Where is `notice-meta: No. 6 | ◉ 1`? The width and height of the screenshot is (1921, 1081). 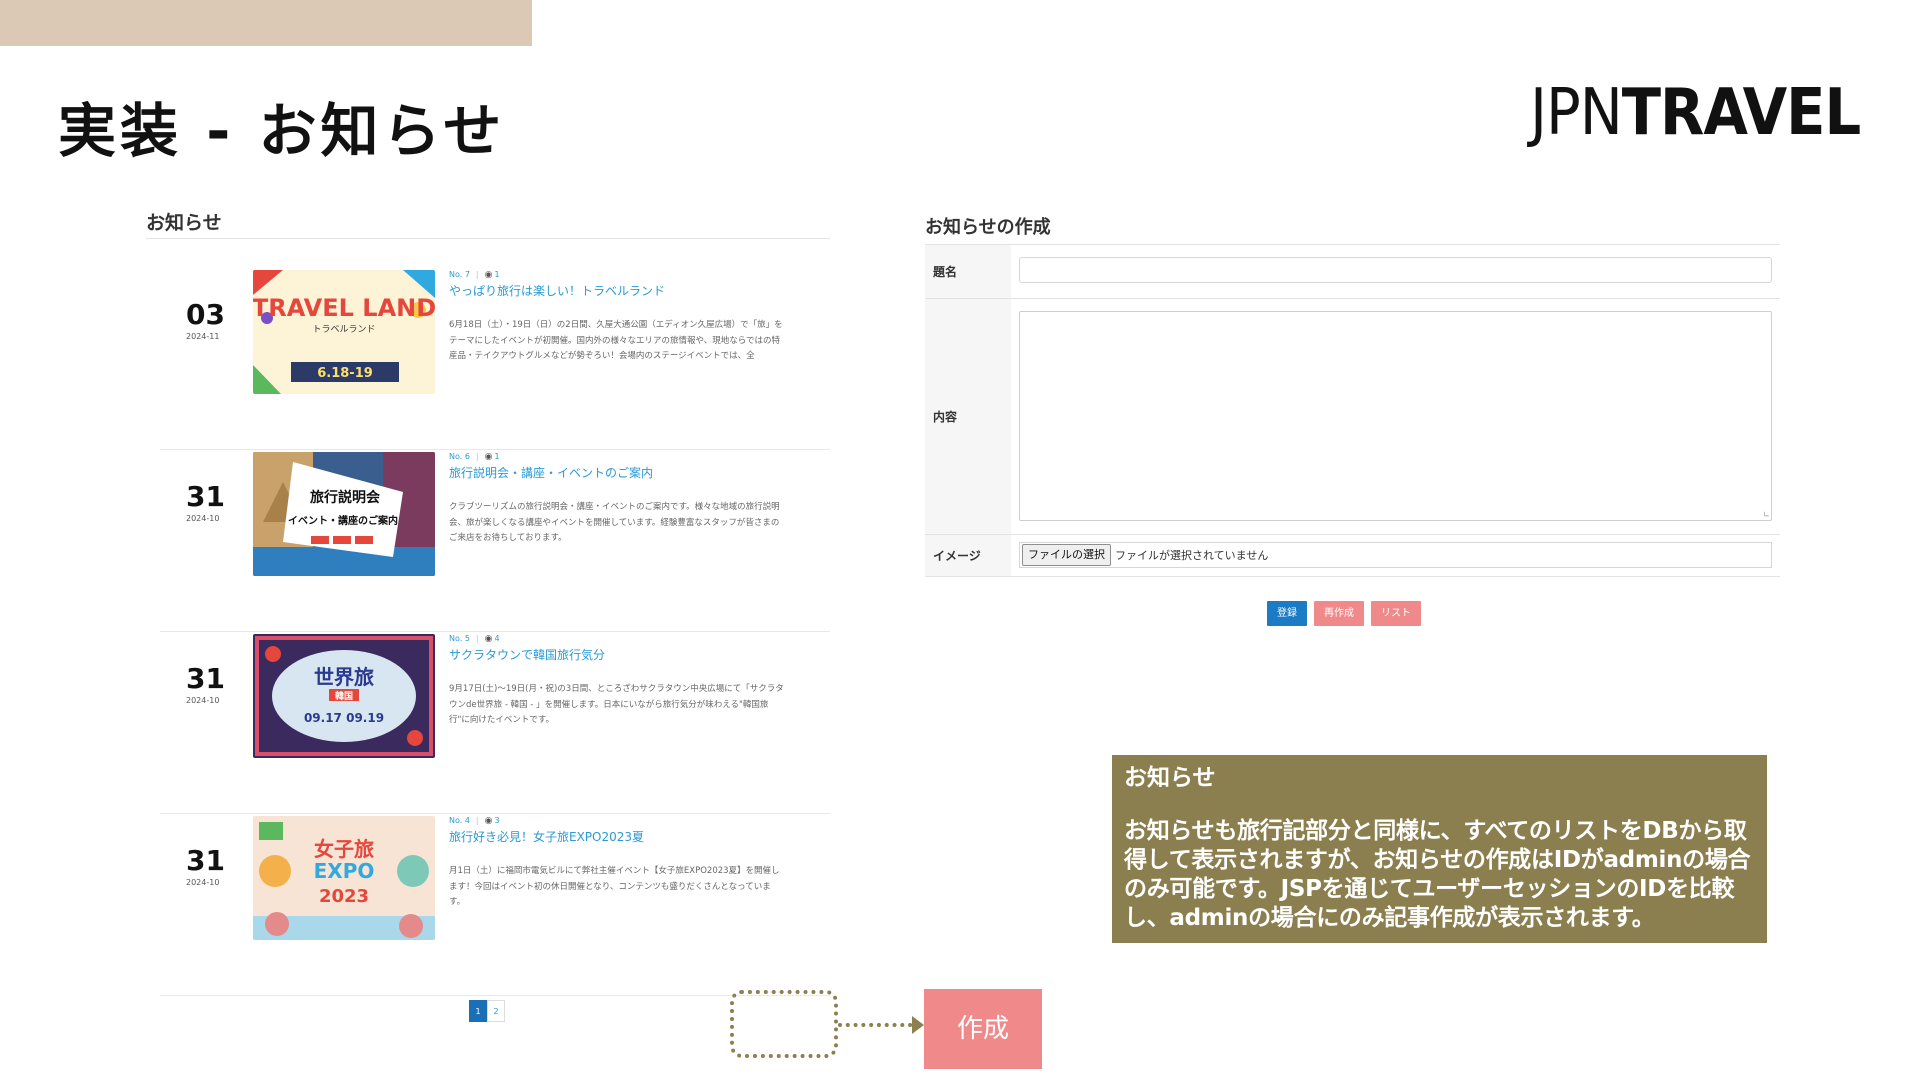 notice-meta: No. 6 | ◉ 1 is located at coordinates (474, 457).